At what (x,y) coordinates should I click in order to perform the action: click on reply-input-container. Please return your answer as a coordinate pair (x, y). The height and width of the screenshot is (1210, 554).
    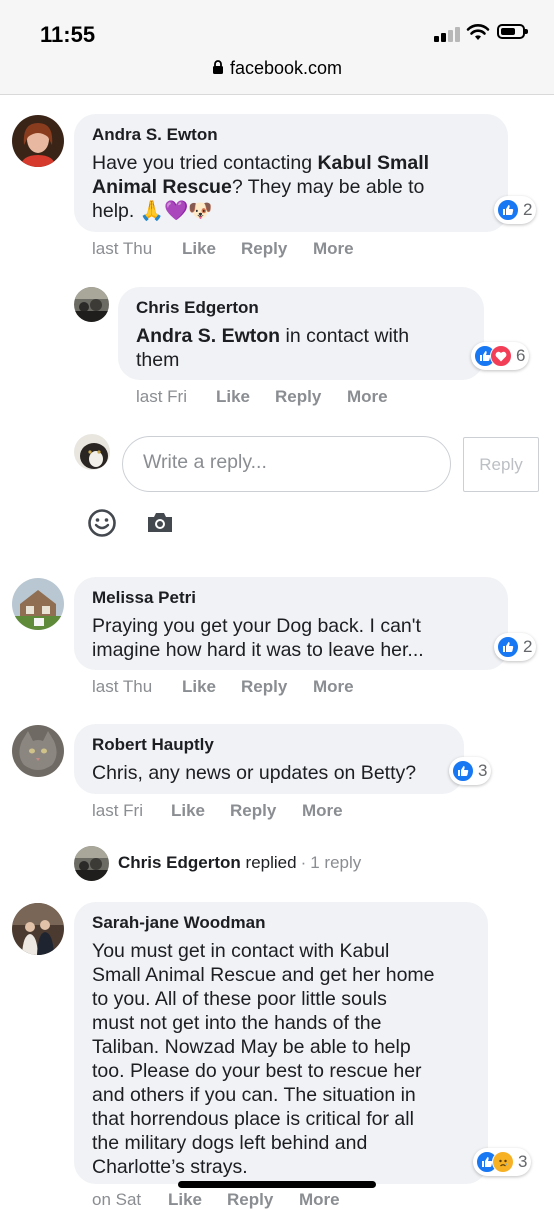
    Looking at the image, I should click on (286, 464).